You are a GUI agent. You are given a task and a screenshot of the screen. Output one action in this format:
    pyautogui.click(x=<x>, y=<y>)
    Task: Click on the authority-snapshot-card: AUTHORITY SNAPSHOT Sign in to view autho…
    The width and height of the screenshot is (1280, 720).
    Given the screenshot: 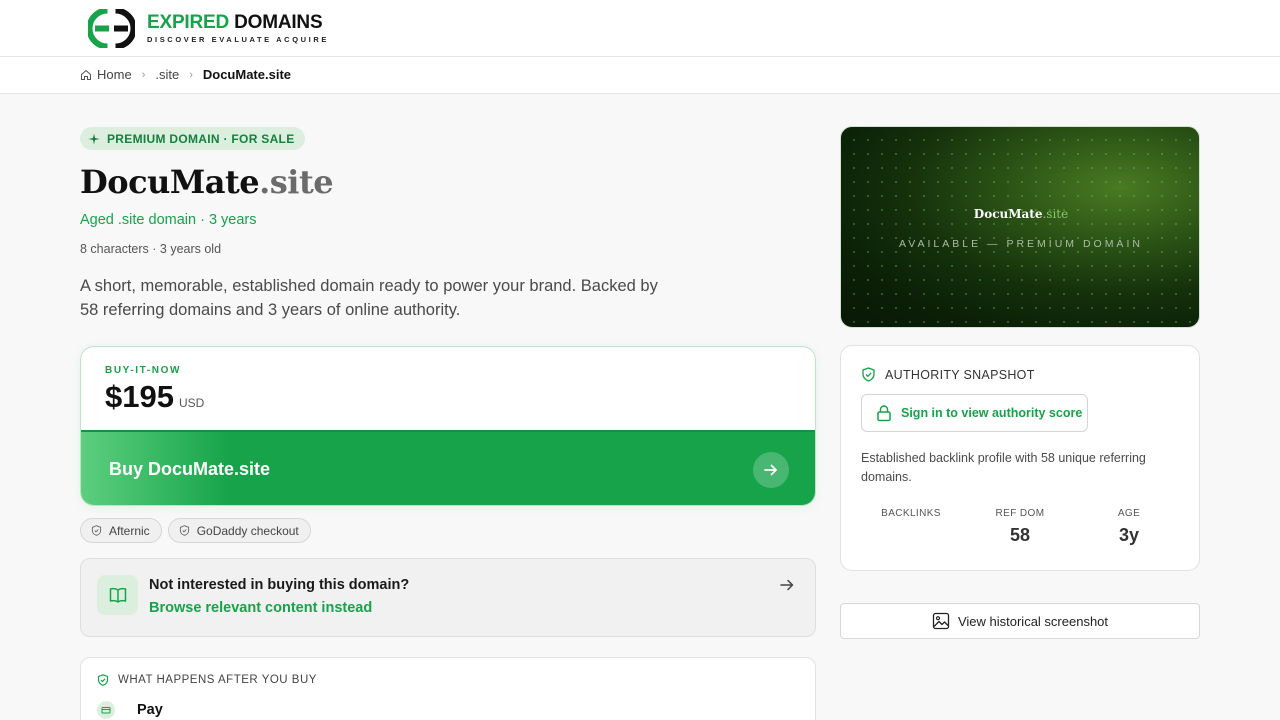 What is the action you would take?
    pyautogui.click(x=1020, y=458)
    